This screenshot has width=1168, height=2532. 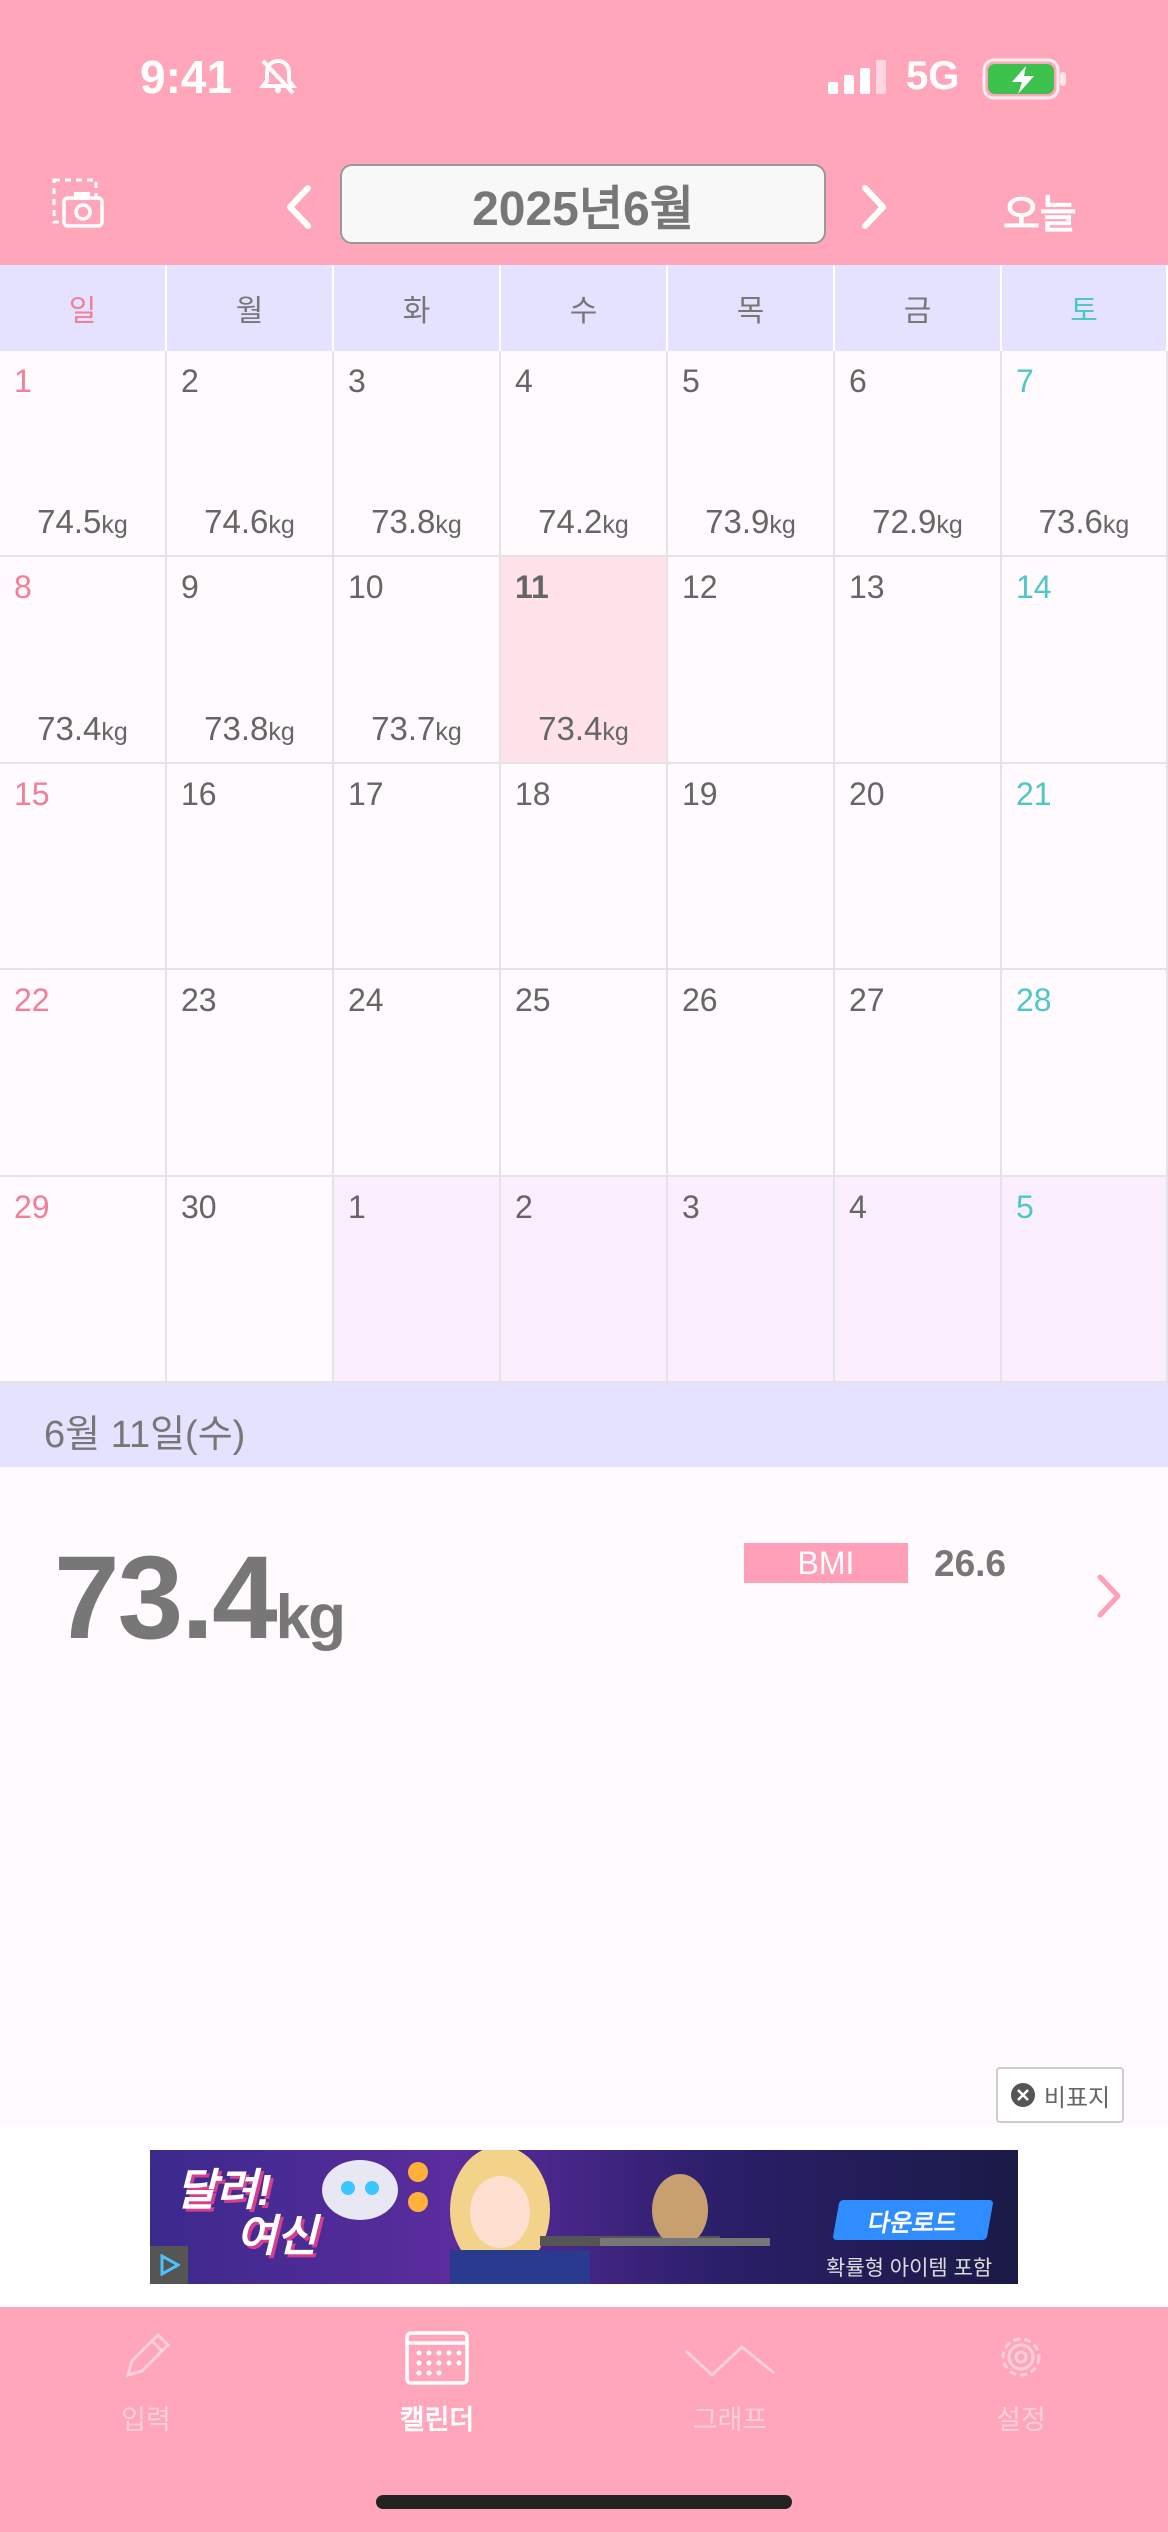 I want to click on ad-title-line1: 달려!, so click(x=224, y=2190).